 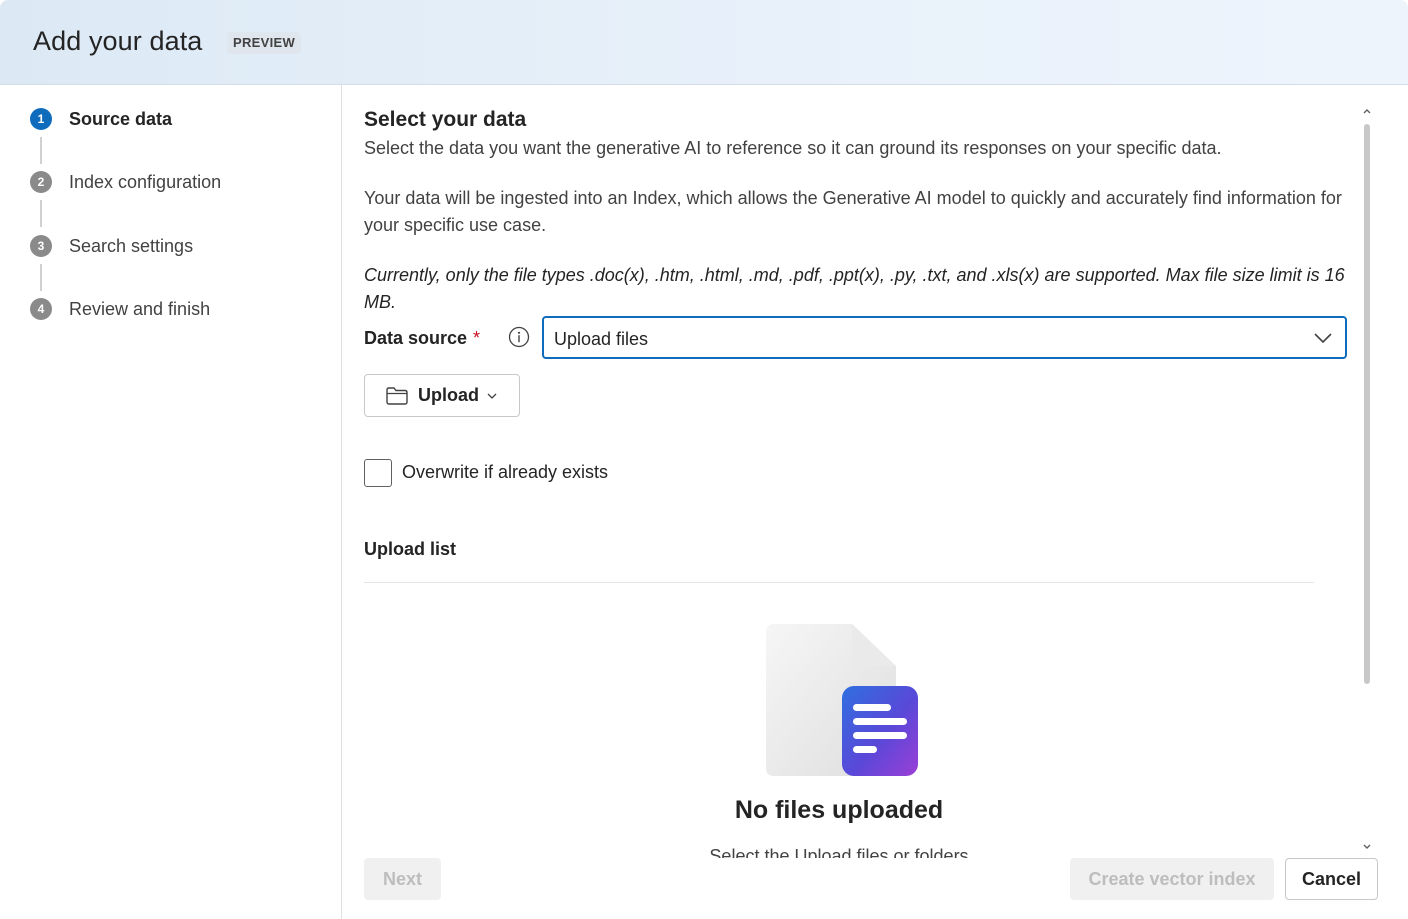 What do you see at coordinates (448, 395) in the screenshot?
I see `upload-button-label: Upload` at bounding box center [448, 395].